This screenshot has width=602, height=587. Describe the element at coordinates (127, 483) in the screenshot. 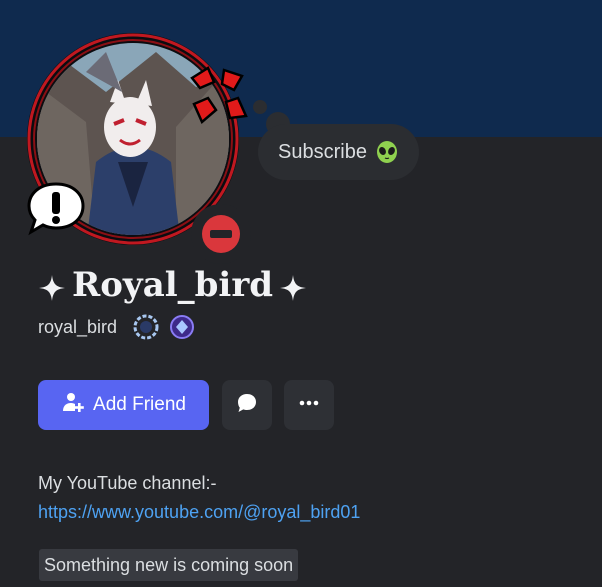

I see `about-text: My YouTube channel:-` at that location.